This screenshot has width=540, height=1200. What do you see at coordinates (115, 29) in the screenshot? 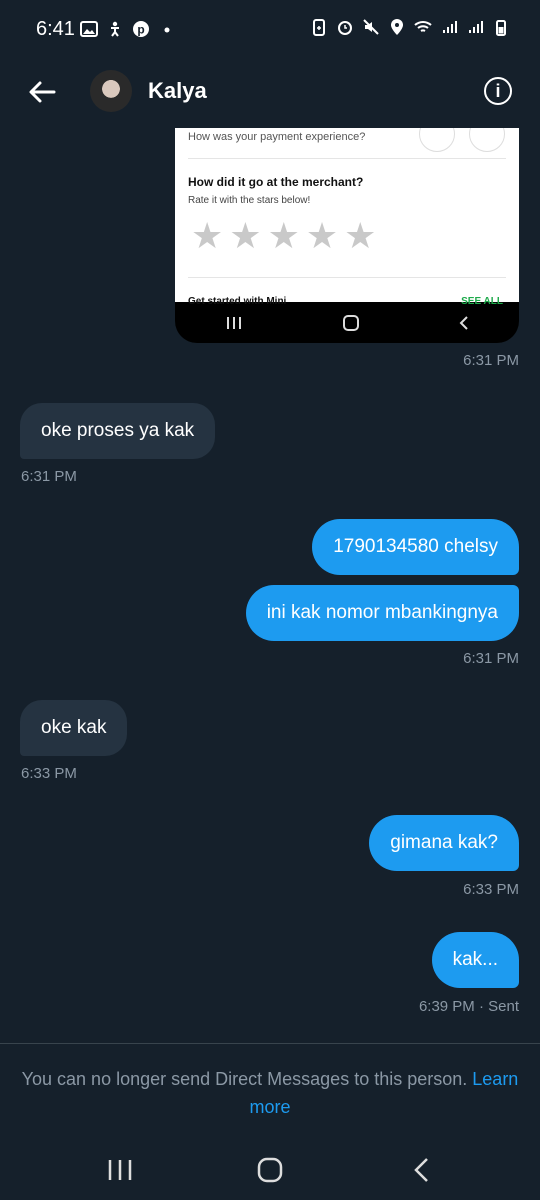
I see `accessibility-icon` at bounding box center [115, 29].